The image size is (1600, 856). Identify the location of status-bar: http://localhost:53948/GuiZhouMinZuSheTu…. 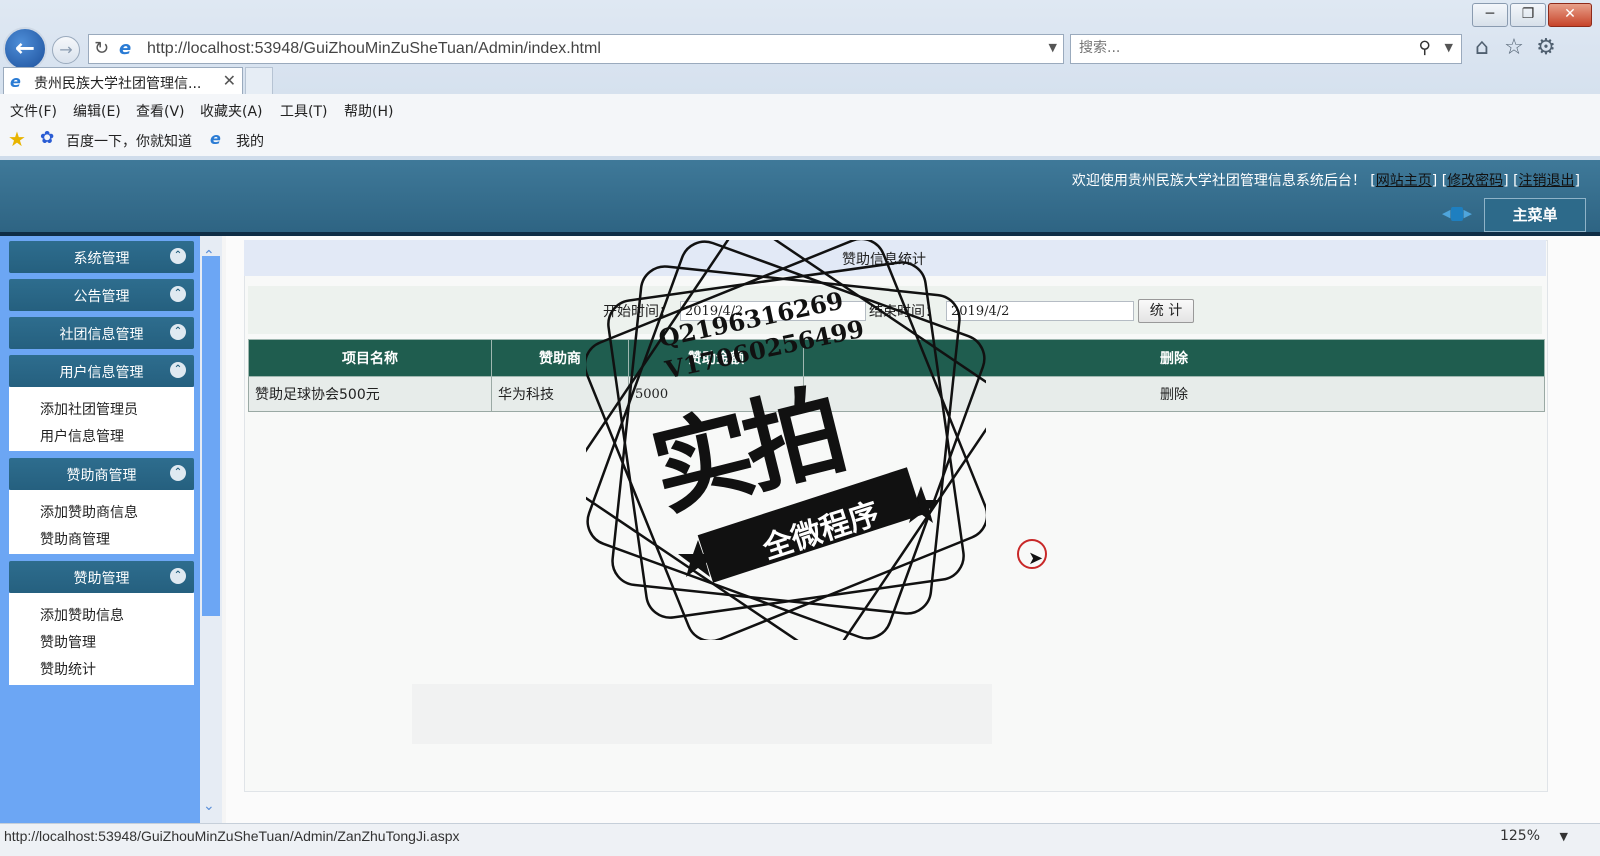
(800, 839).